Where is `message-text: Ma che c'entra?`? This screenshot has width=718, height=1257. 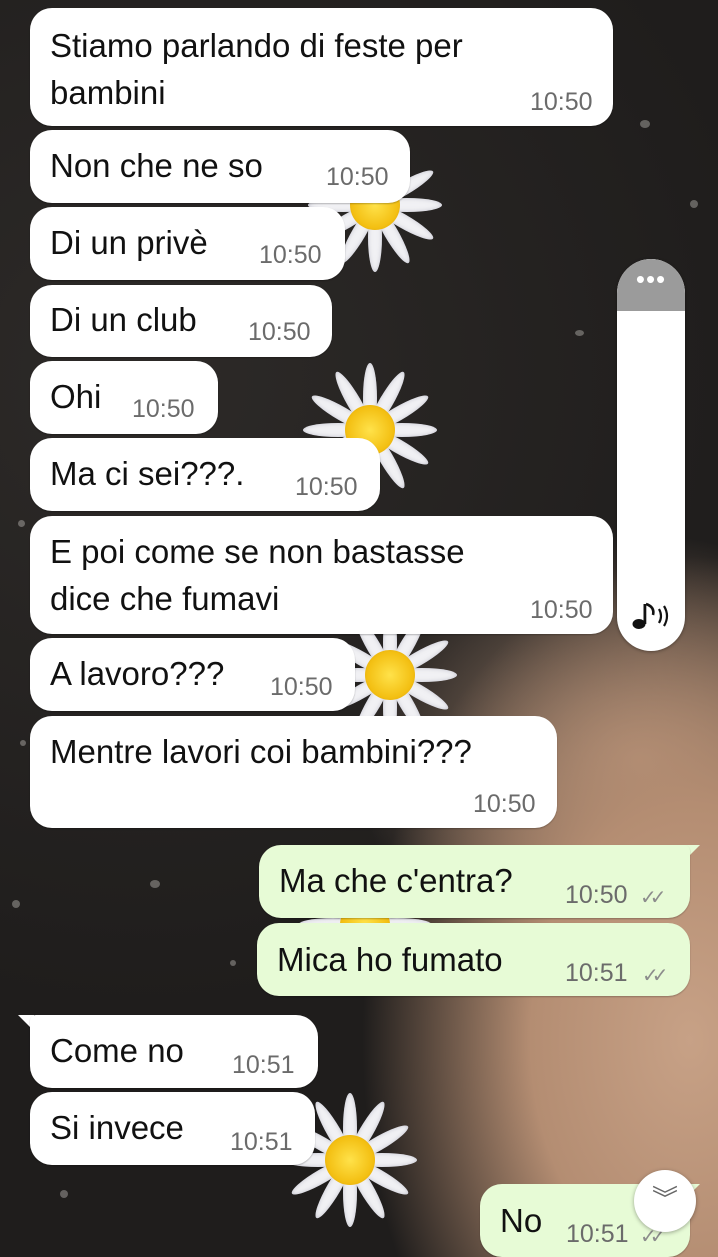 message-text: Ma che c'entra? is located at coordinates (396, 880).